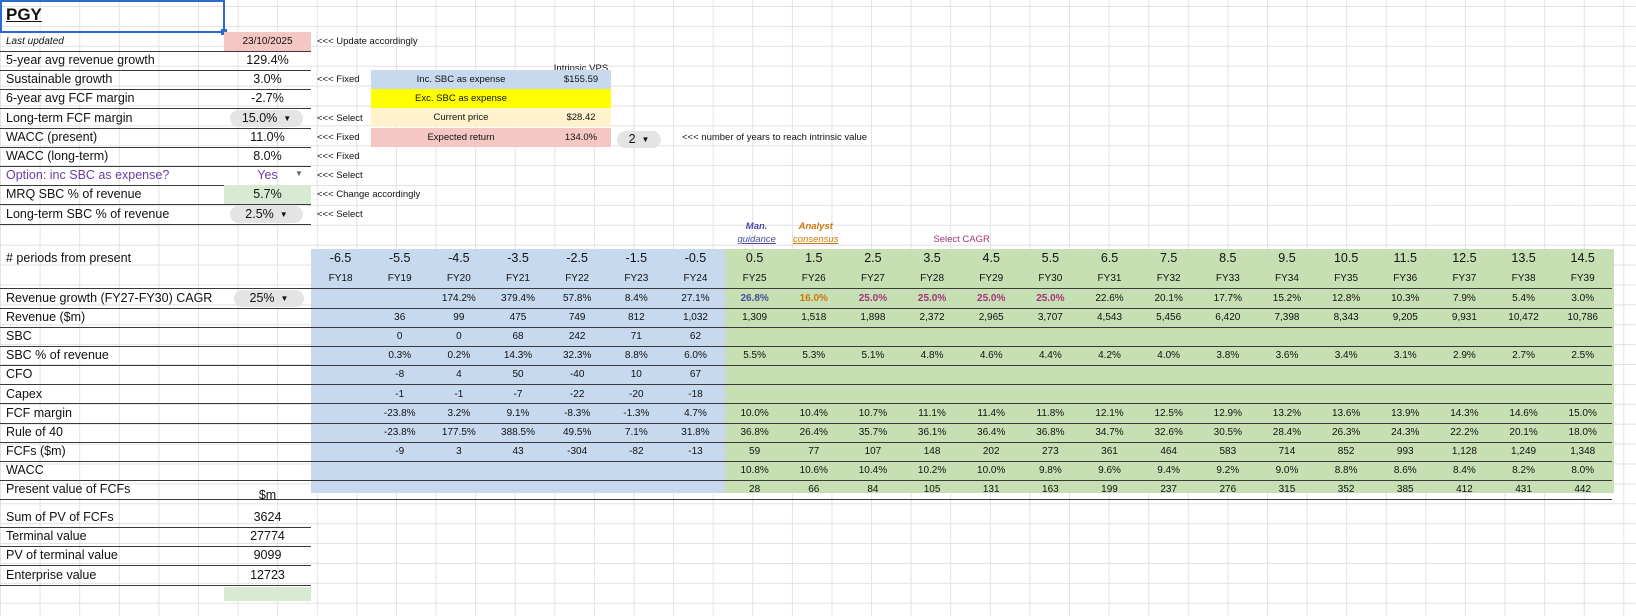 The height and width of the screenshot is (616, 1636). What do you see at coordinates (1168, 356) in the screenshot?
I see `table-cell: 4.0%` at bounding box center [1168, 356].